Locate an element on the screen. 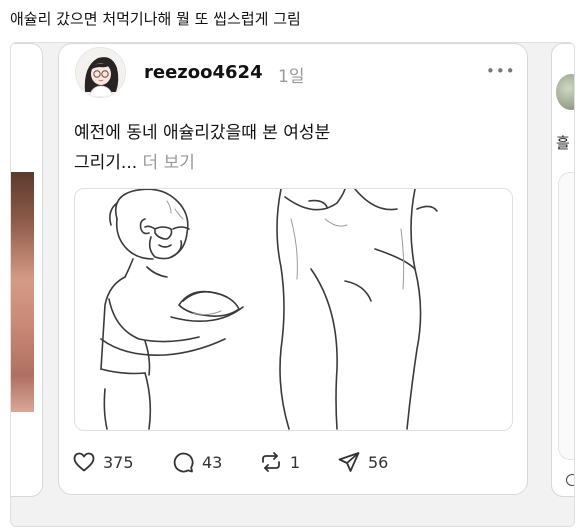  share-count: 56 is located at coordinates (378, 462).